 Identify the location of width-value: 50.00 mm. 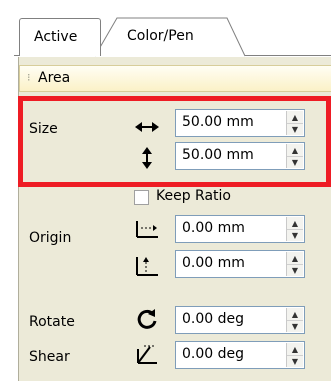
(218, 122).